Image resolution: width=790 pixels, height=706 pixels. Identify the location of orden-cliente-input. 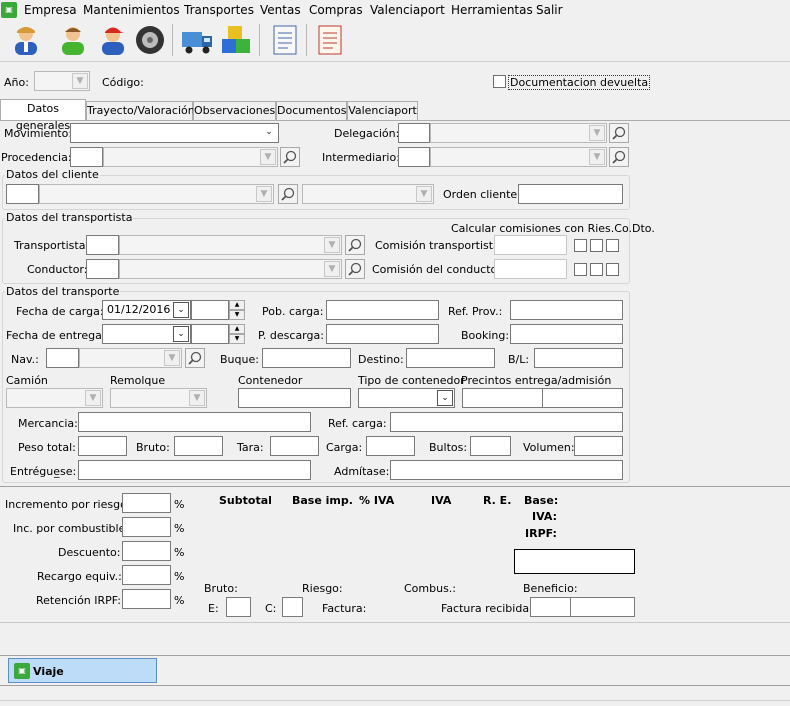
(570, 194).